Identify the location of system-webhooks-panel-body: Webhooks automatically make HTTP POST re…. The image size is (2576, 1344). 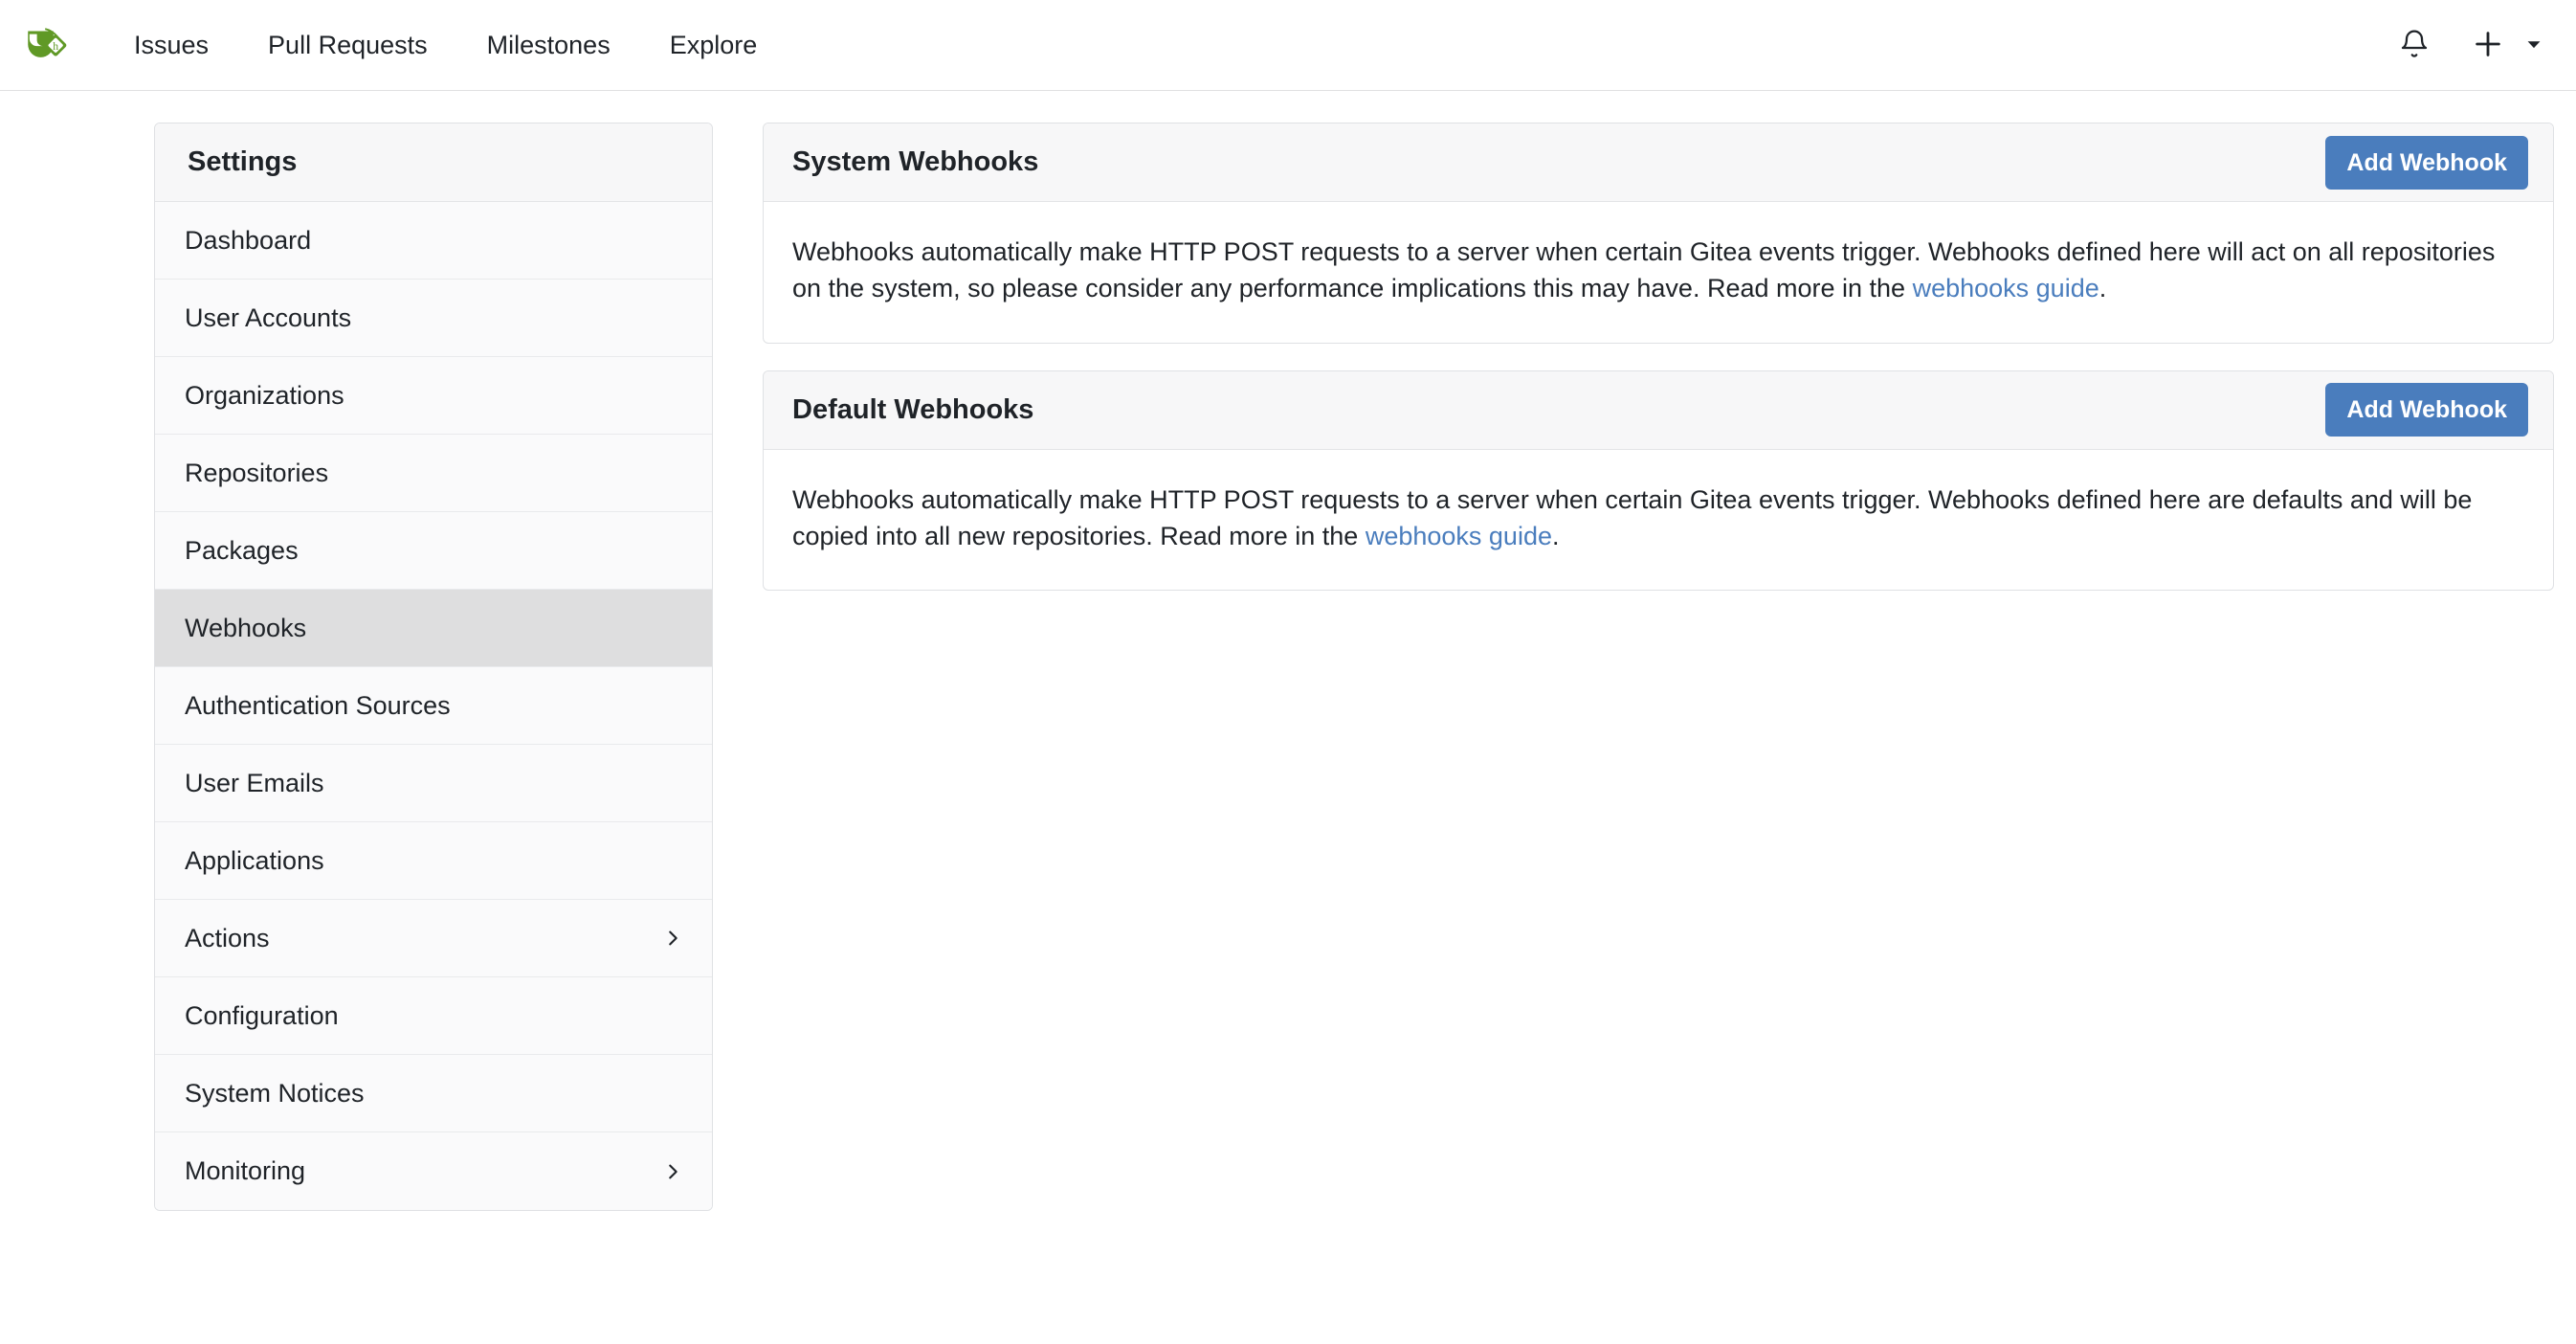
(1658, 273).